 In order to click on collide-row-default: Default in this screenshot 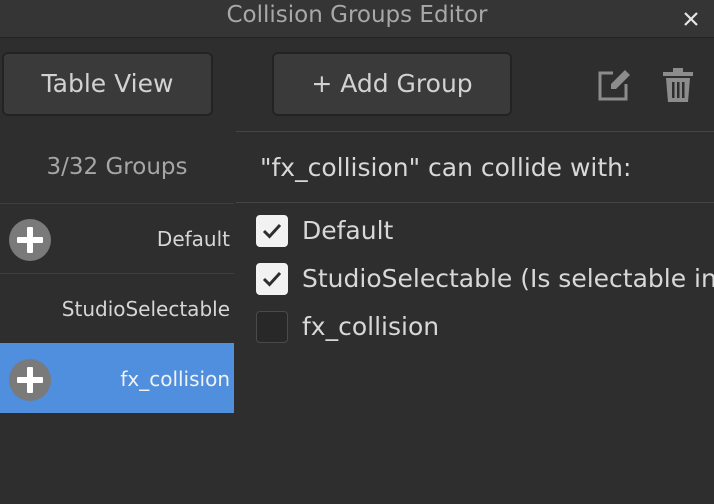, I will do `click(475, 231)`.